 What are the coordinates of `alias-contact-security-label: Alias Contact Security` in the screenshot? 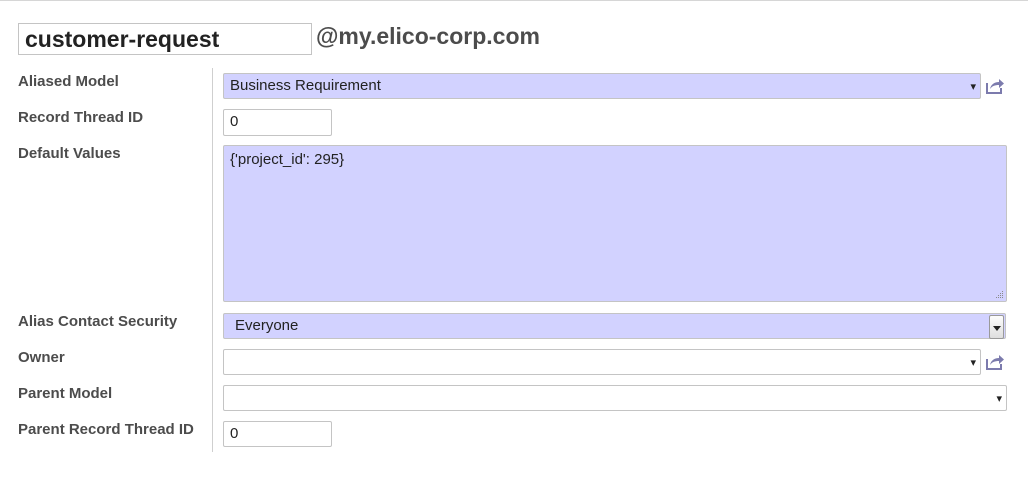 It's located at (98, 321).